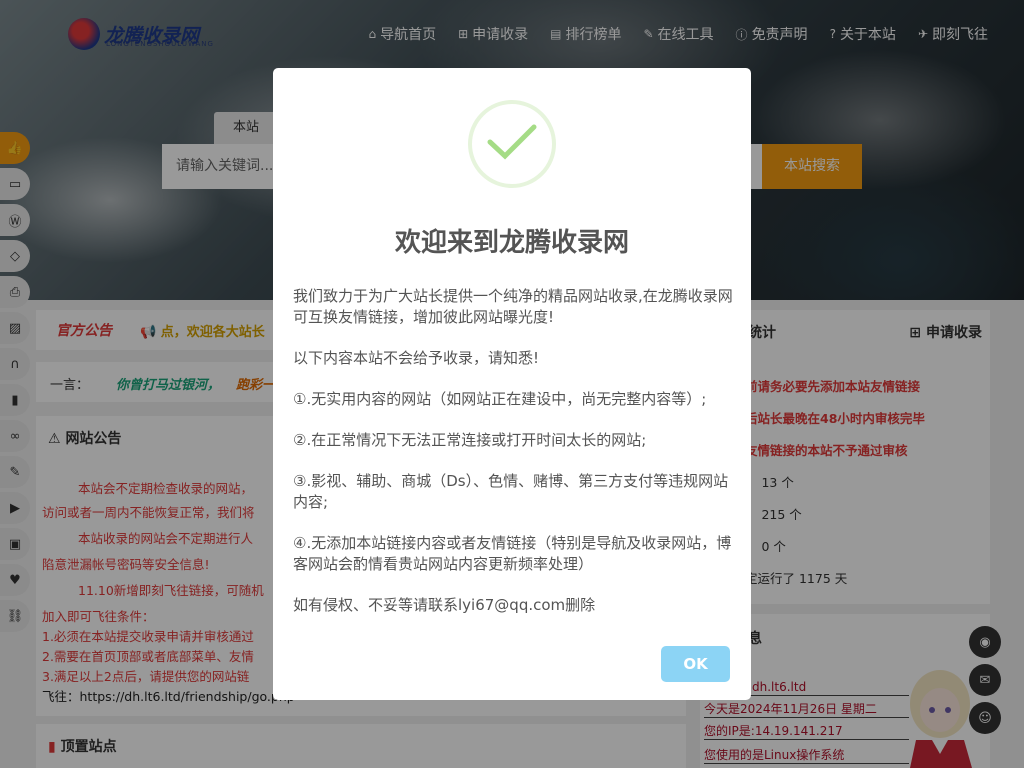  I want to click on modal-paragraph: ②.在正常情况下无法正常连接或打开时间太长的网站;, so click(470, 440).